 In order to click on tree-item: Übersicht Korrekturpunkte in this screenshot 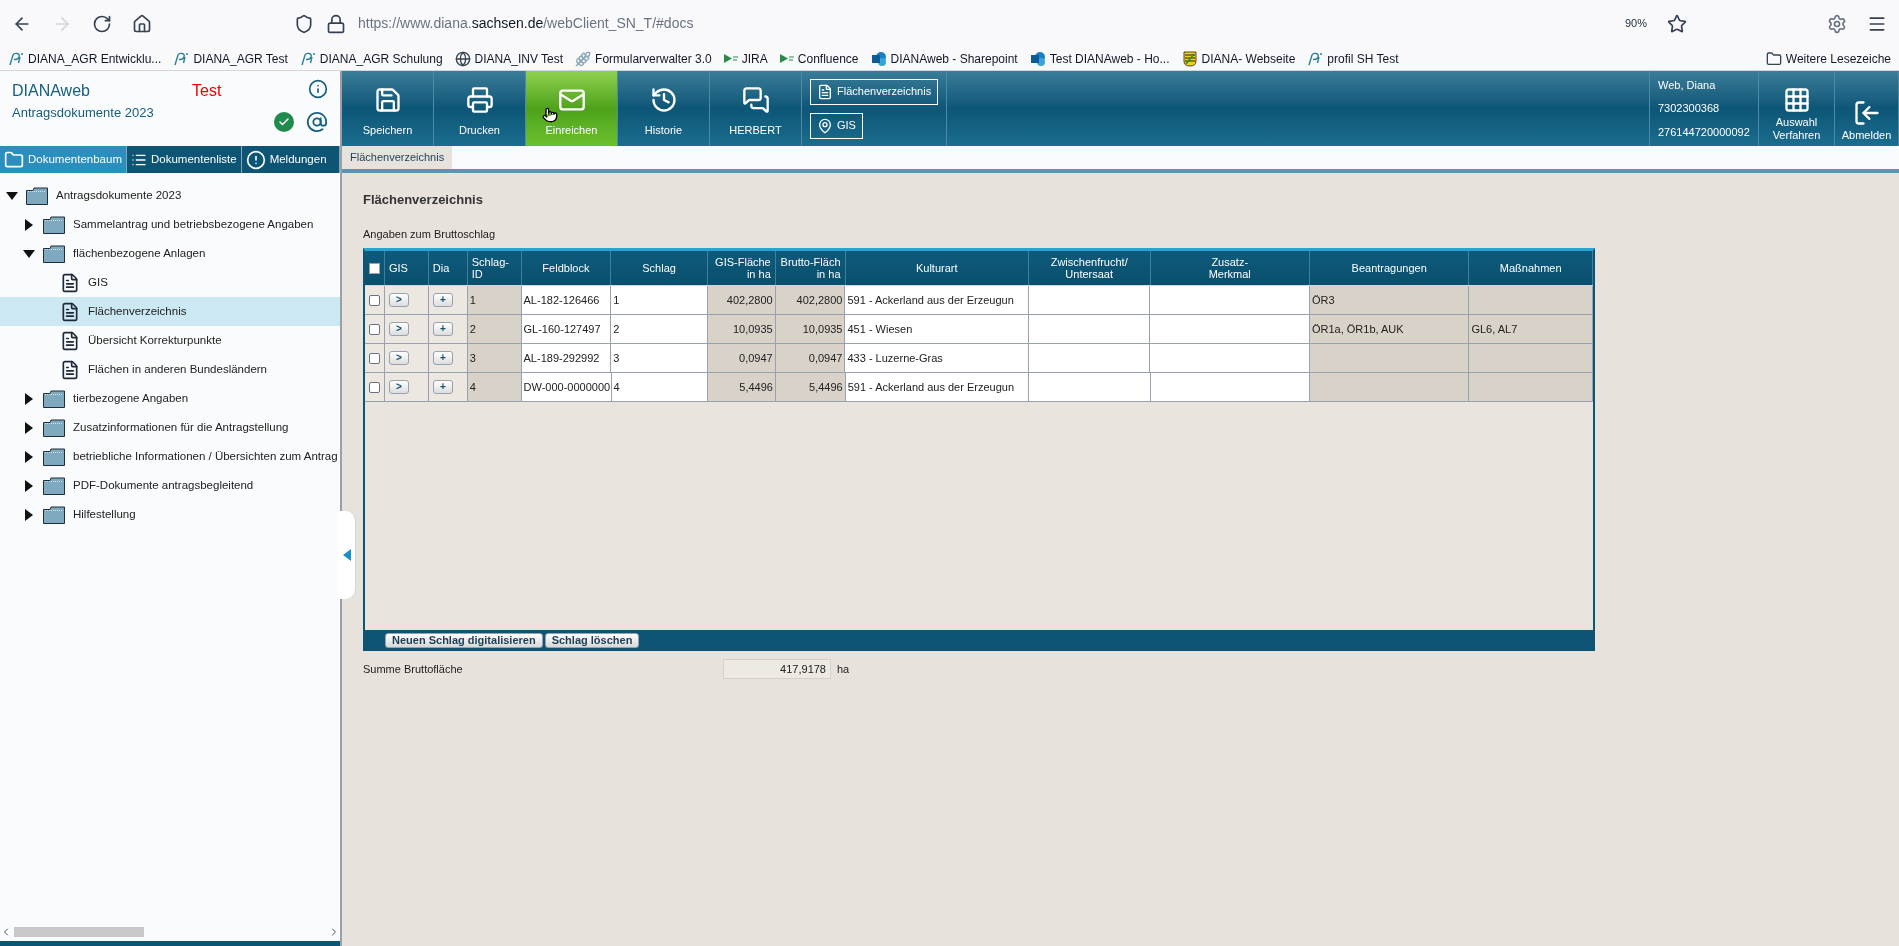, I will do `click(170, 340)`.